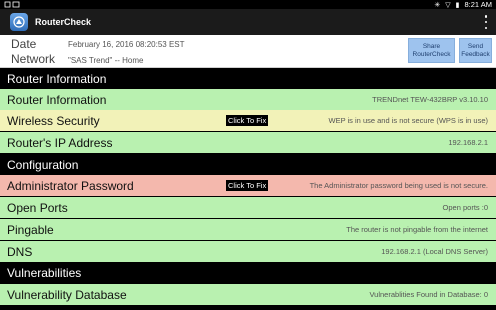  I want to click on row-label: Wireless Security, so click(53, 120).